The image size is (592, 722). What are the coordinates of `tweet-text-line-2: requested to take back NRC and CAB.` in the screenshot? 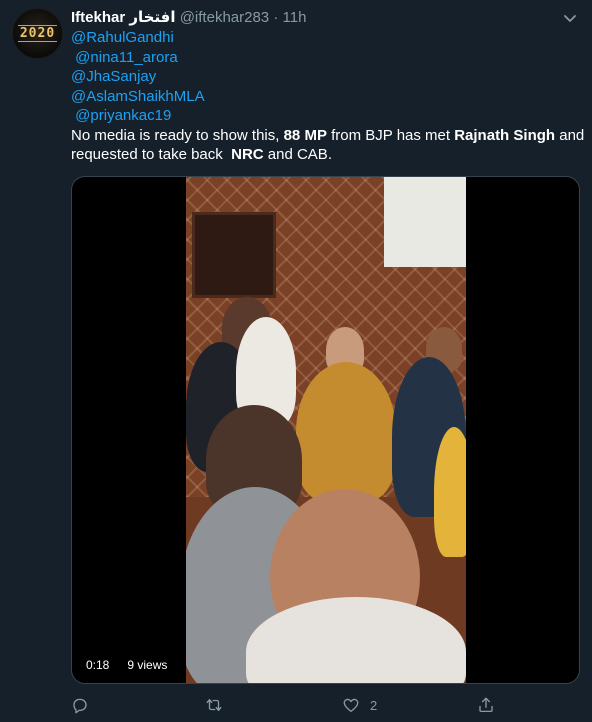 It's located at (201, 154).